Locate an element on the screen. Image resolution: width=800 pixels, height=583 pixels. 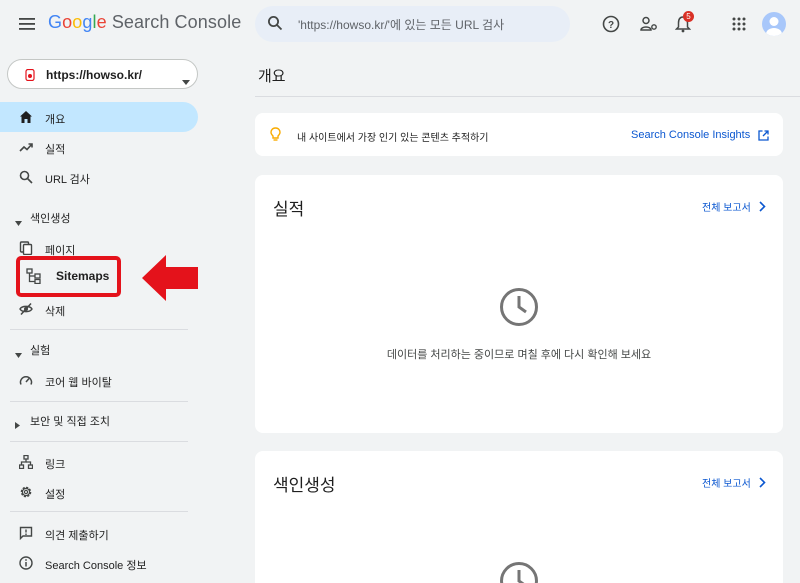
sidebar-item-label: 의견 제출하기 is located at coordinates (77, 536).